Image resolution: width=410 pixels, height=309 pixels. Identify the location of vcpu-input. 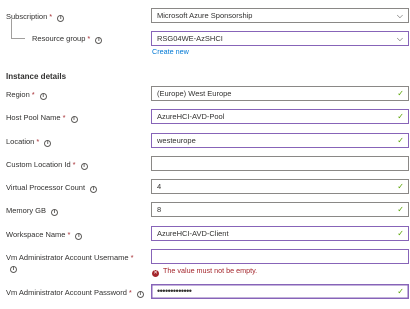
(272, 186).